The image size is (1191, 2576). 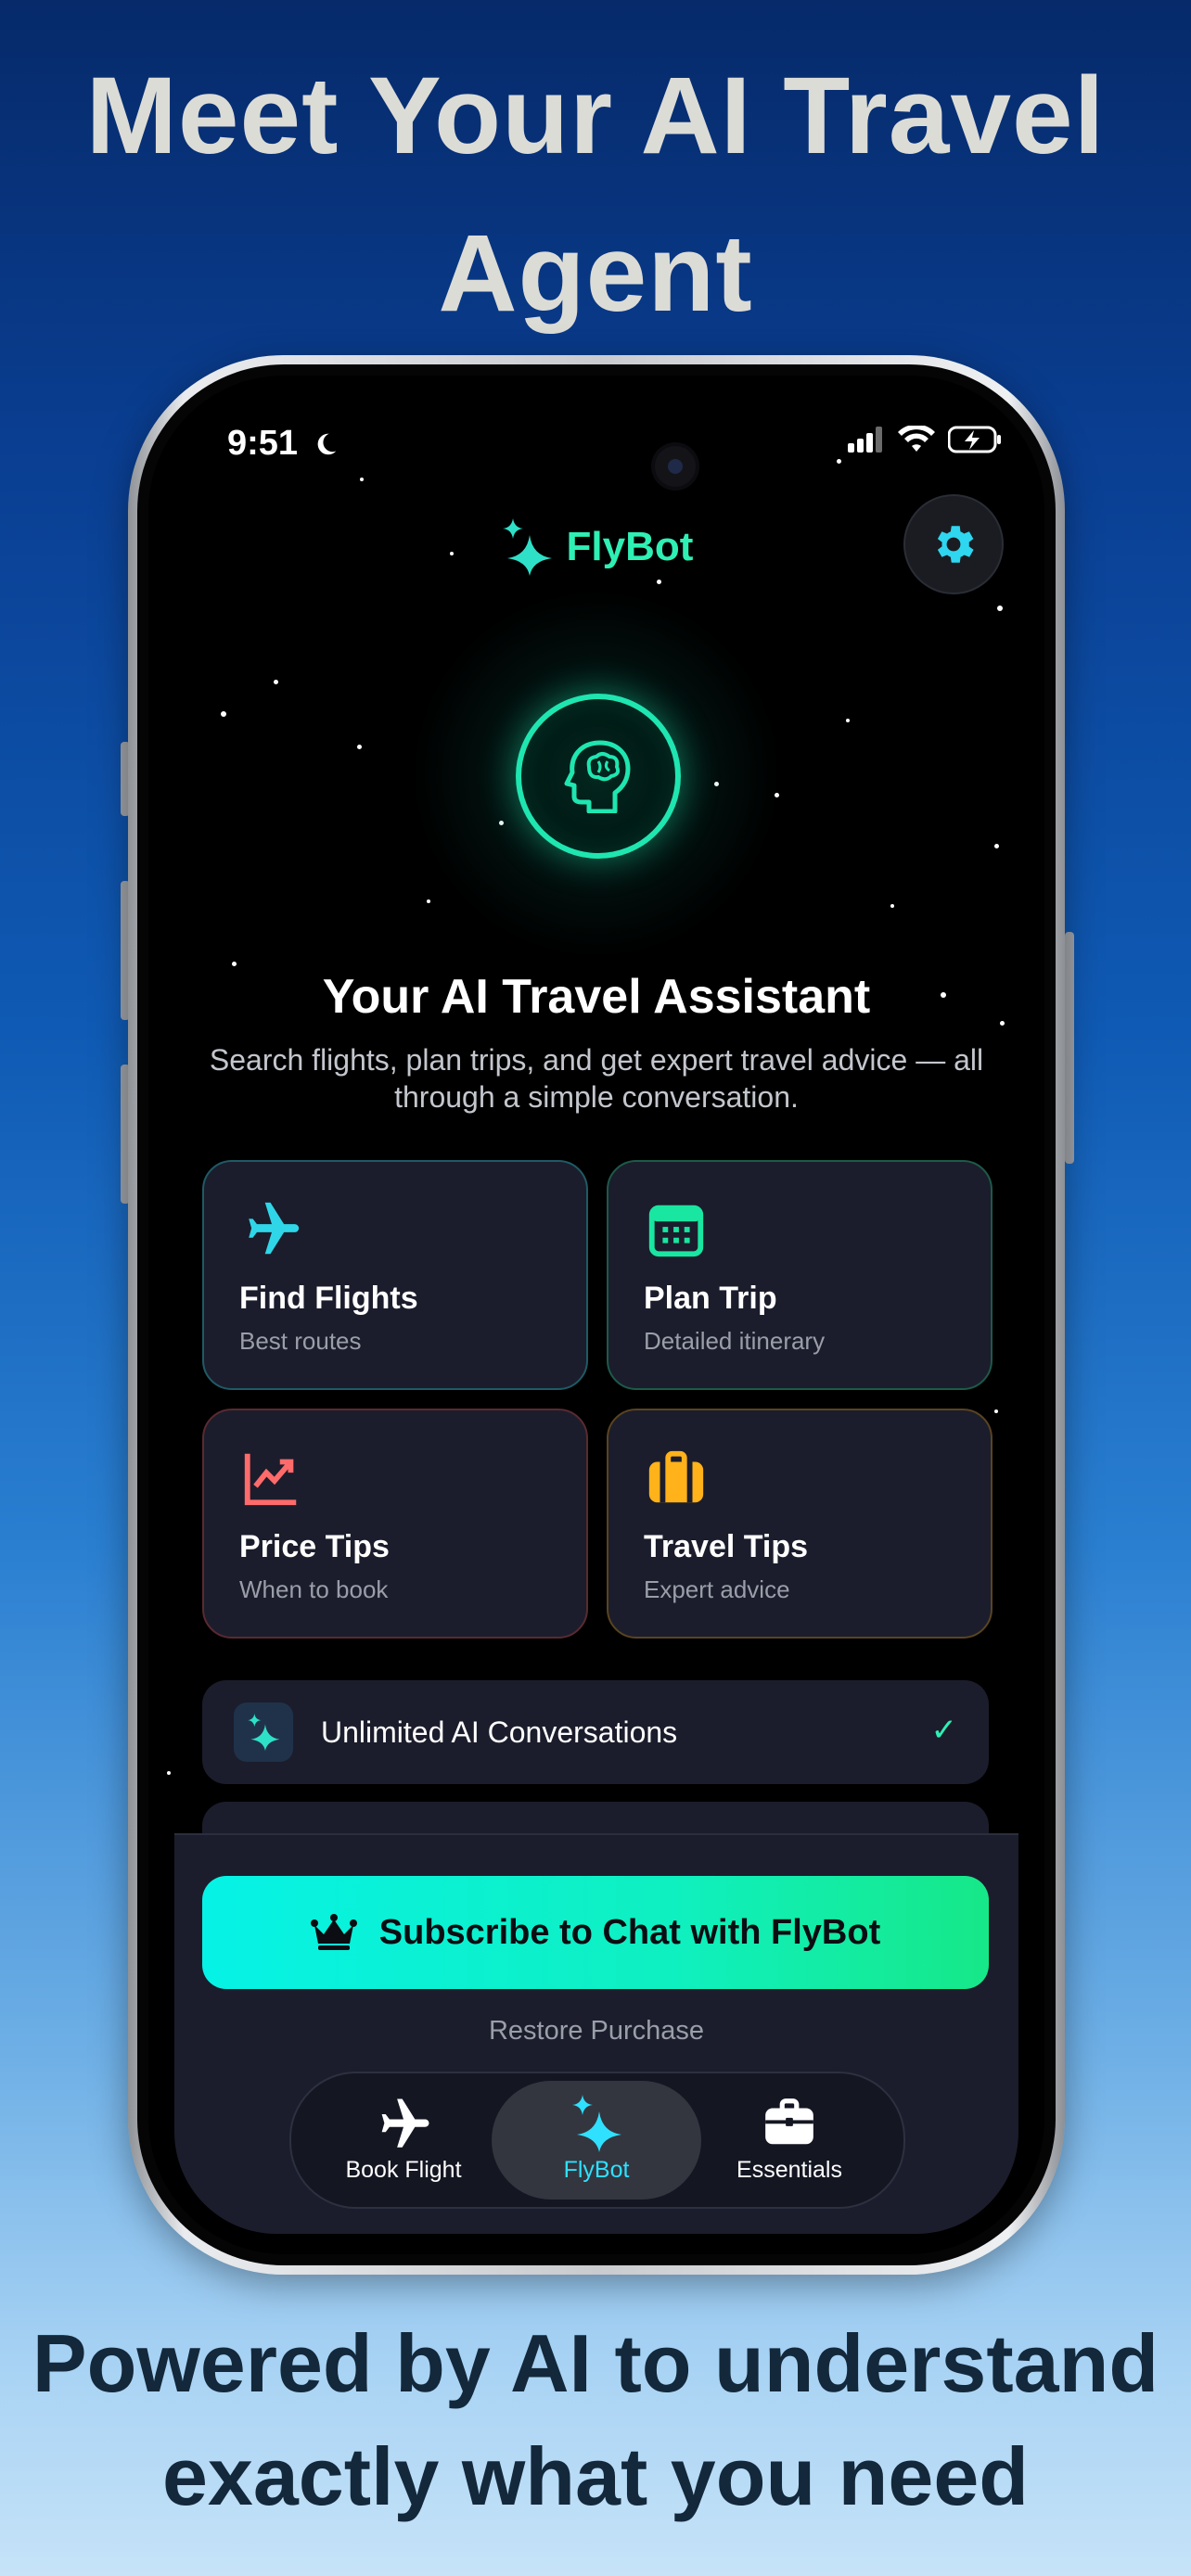 What do you see at coordinates (629, 1932) in the screenshot?
I see `subscribe-label: Subscribe to Chat with FlyBot` at bounding box center [629, 1932].